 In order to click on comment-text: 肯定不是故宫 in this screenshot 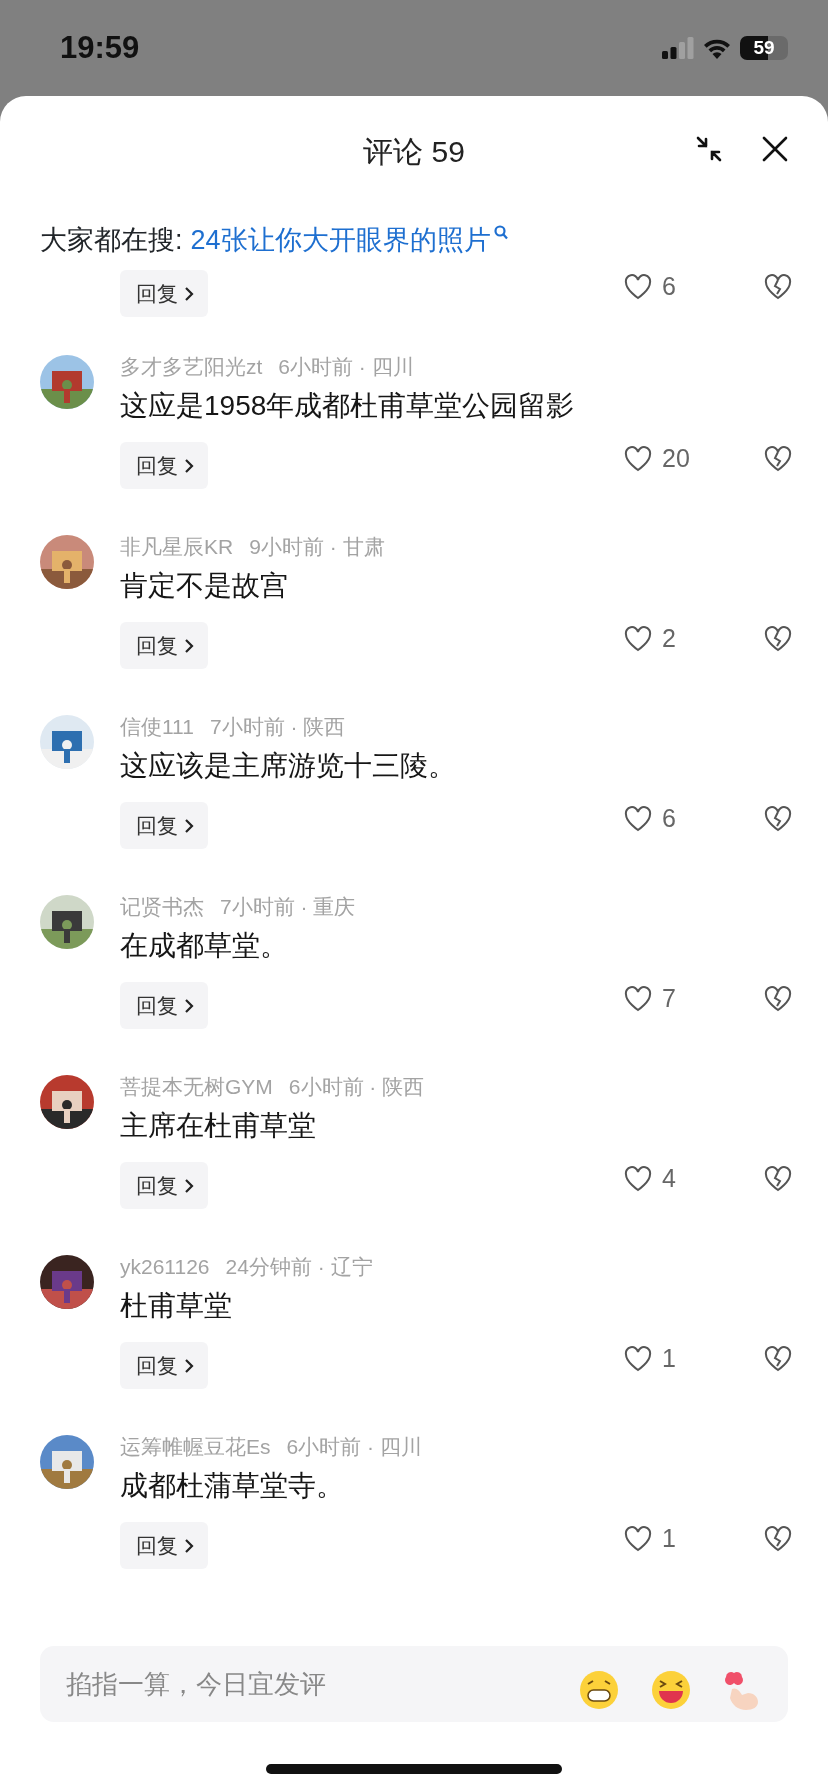, I will do `click(204, 586)`.